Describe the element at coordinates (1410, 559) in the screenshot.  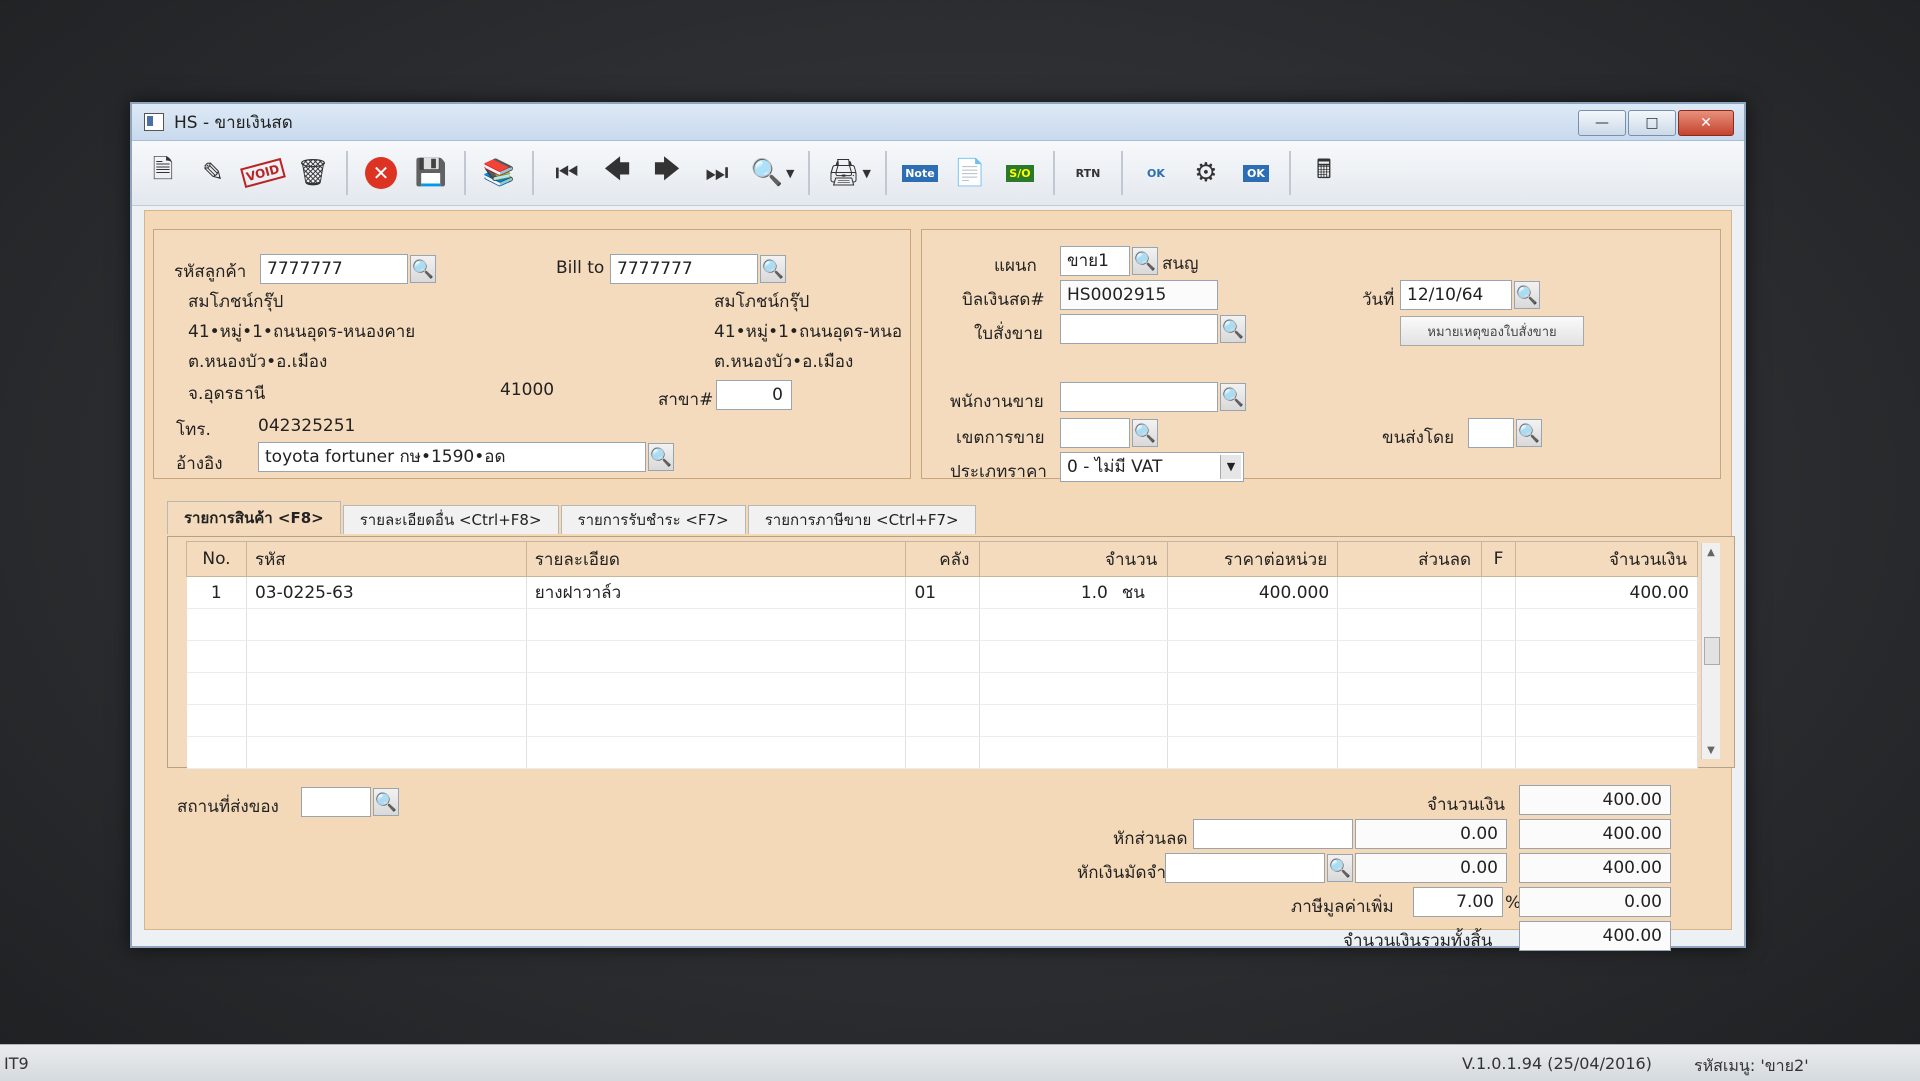
I see `col-header-discount: ส่วนลด` at that location.